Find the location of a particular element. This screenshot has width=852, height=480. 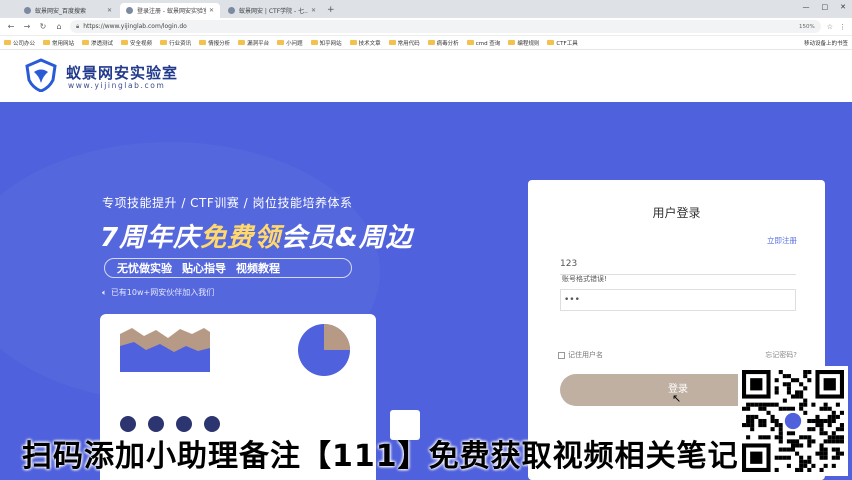

bookmark-item: 常用代码 is located at coordinates (404, 43).